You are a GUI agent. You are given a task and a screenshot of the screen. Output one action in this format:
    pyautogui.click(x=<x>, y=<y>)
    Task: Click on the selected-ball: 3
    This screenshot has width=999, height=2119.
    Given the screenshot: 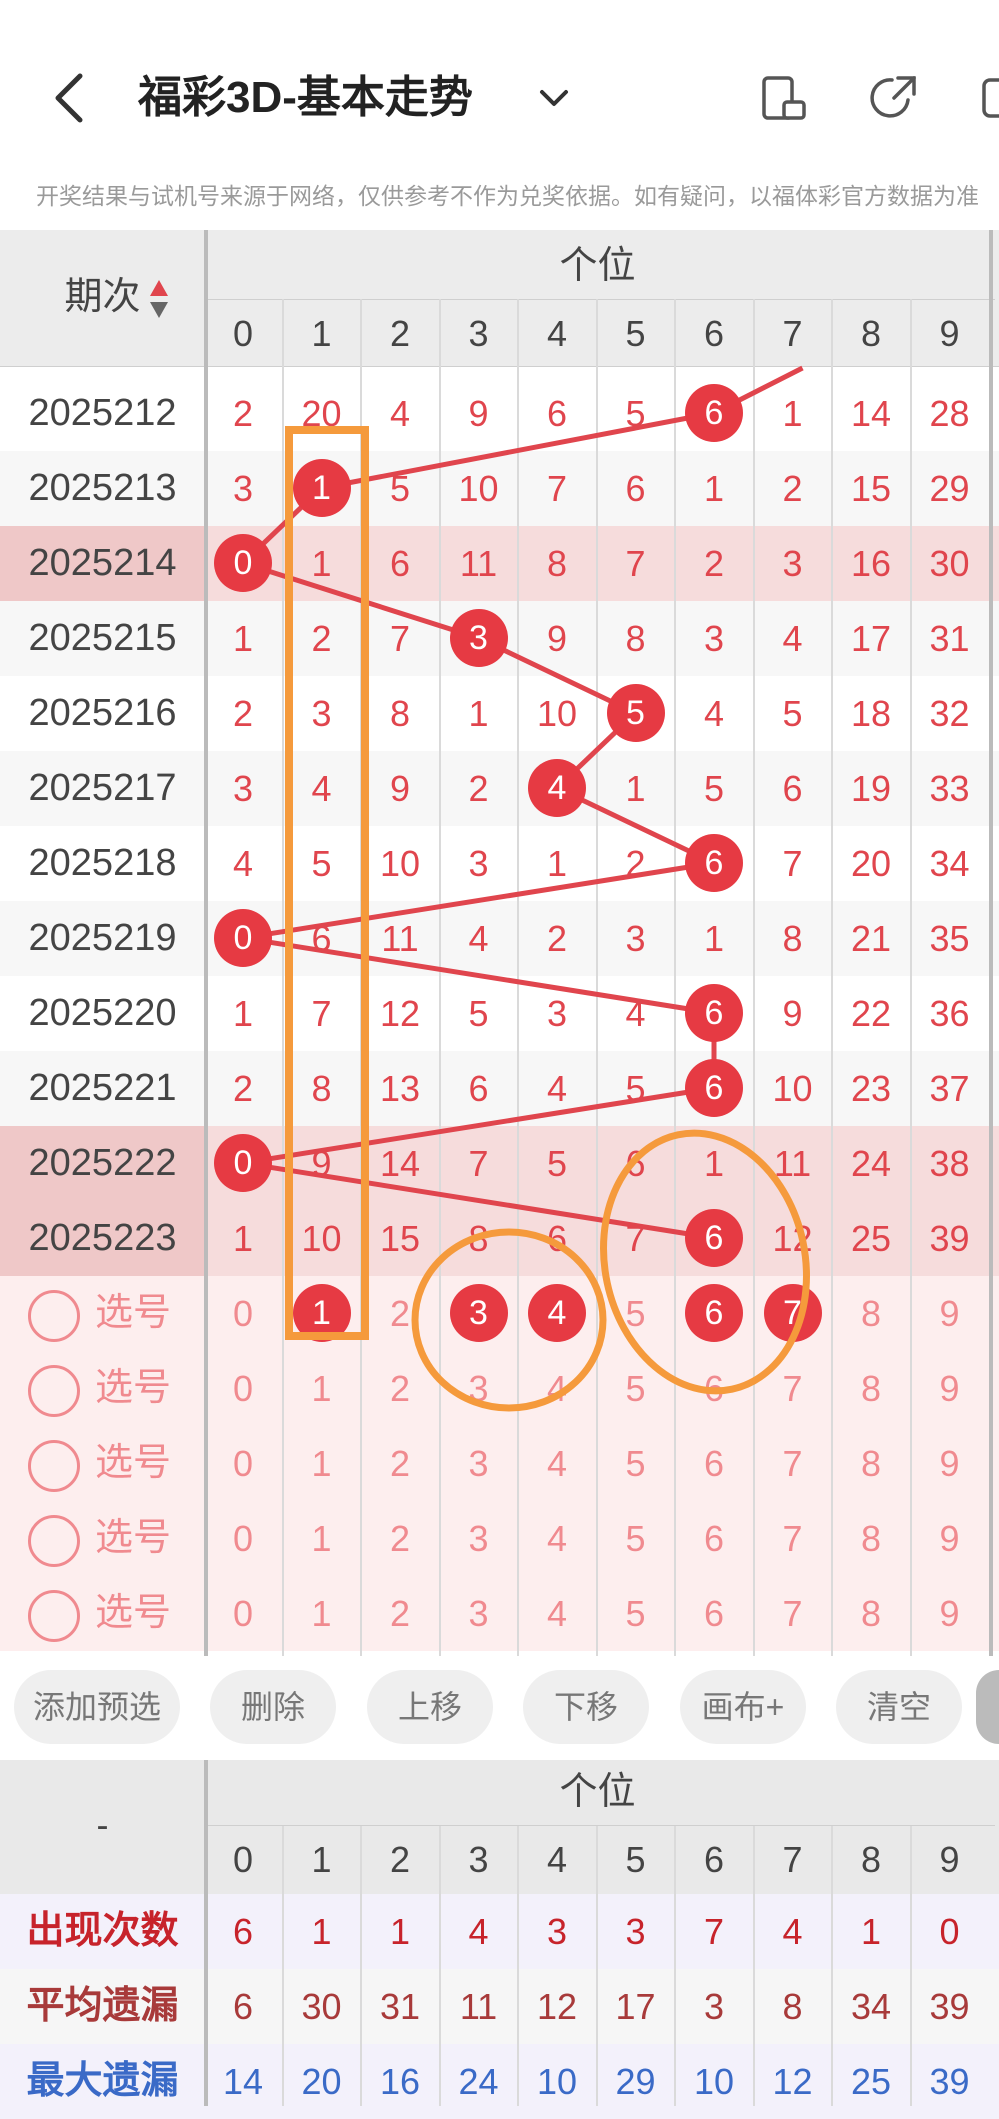 What is the action you would take?
    pyautogui.click(x=478, y=1313)
    